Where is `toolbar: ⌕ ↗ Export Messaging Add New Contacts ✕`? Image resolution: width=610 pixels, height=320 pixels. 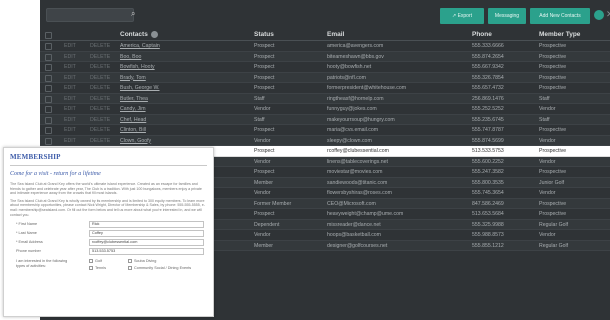
toolbar: ⌕ ↗ Export Messaging Add New Contacts ✕ is located at coordinates (325, 14).